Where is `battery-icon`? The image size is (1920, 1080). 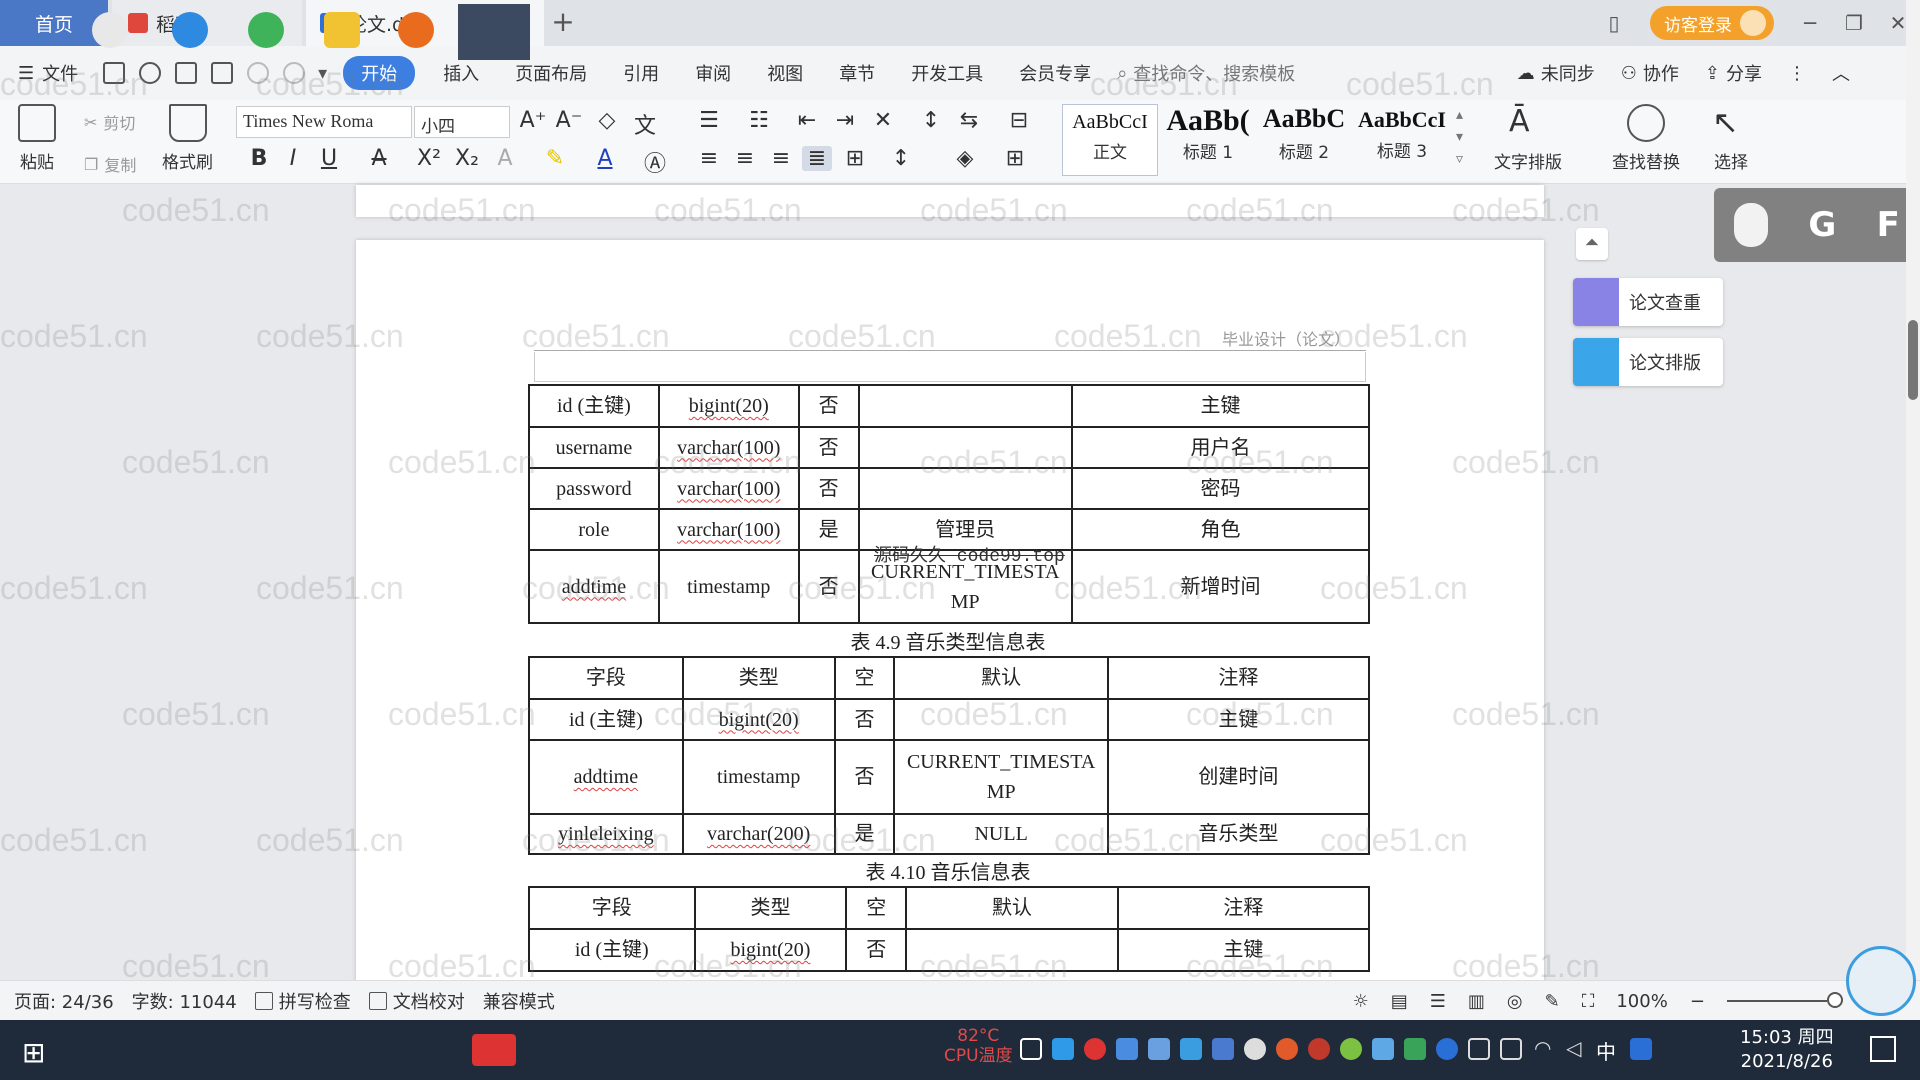 battery-icon is located at coordinates (1511, 1049).